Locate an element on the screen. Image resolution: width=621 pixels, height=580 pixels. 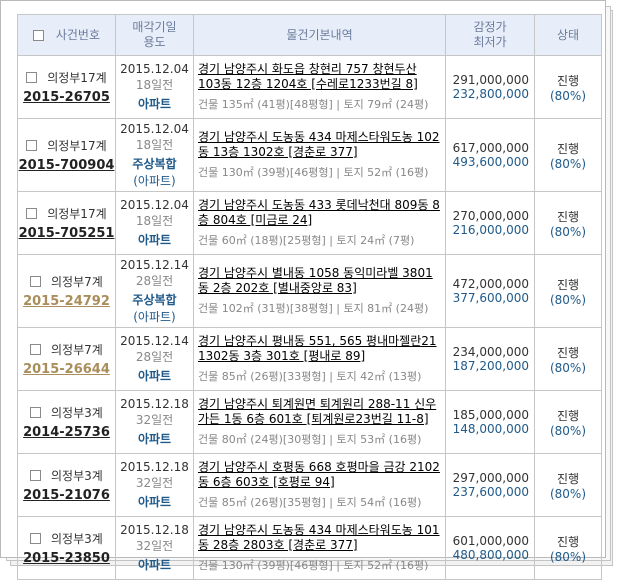
price-cell: 270,000,000 216,000,000 is located at coordinates (490, 223).